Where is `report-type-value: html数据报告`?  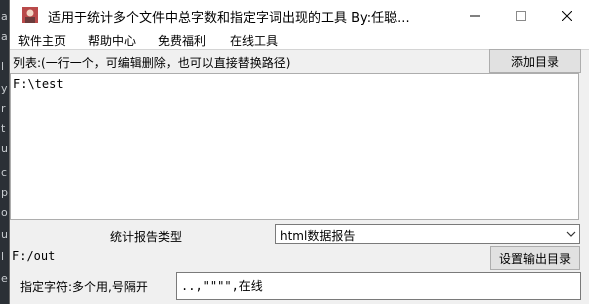 report-type-value: html数据报告 is located at coordinates (318, 236).